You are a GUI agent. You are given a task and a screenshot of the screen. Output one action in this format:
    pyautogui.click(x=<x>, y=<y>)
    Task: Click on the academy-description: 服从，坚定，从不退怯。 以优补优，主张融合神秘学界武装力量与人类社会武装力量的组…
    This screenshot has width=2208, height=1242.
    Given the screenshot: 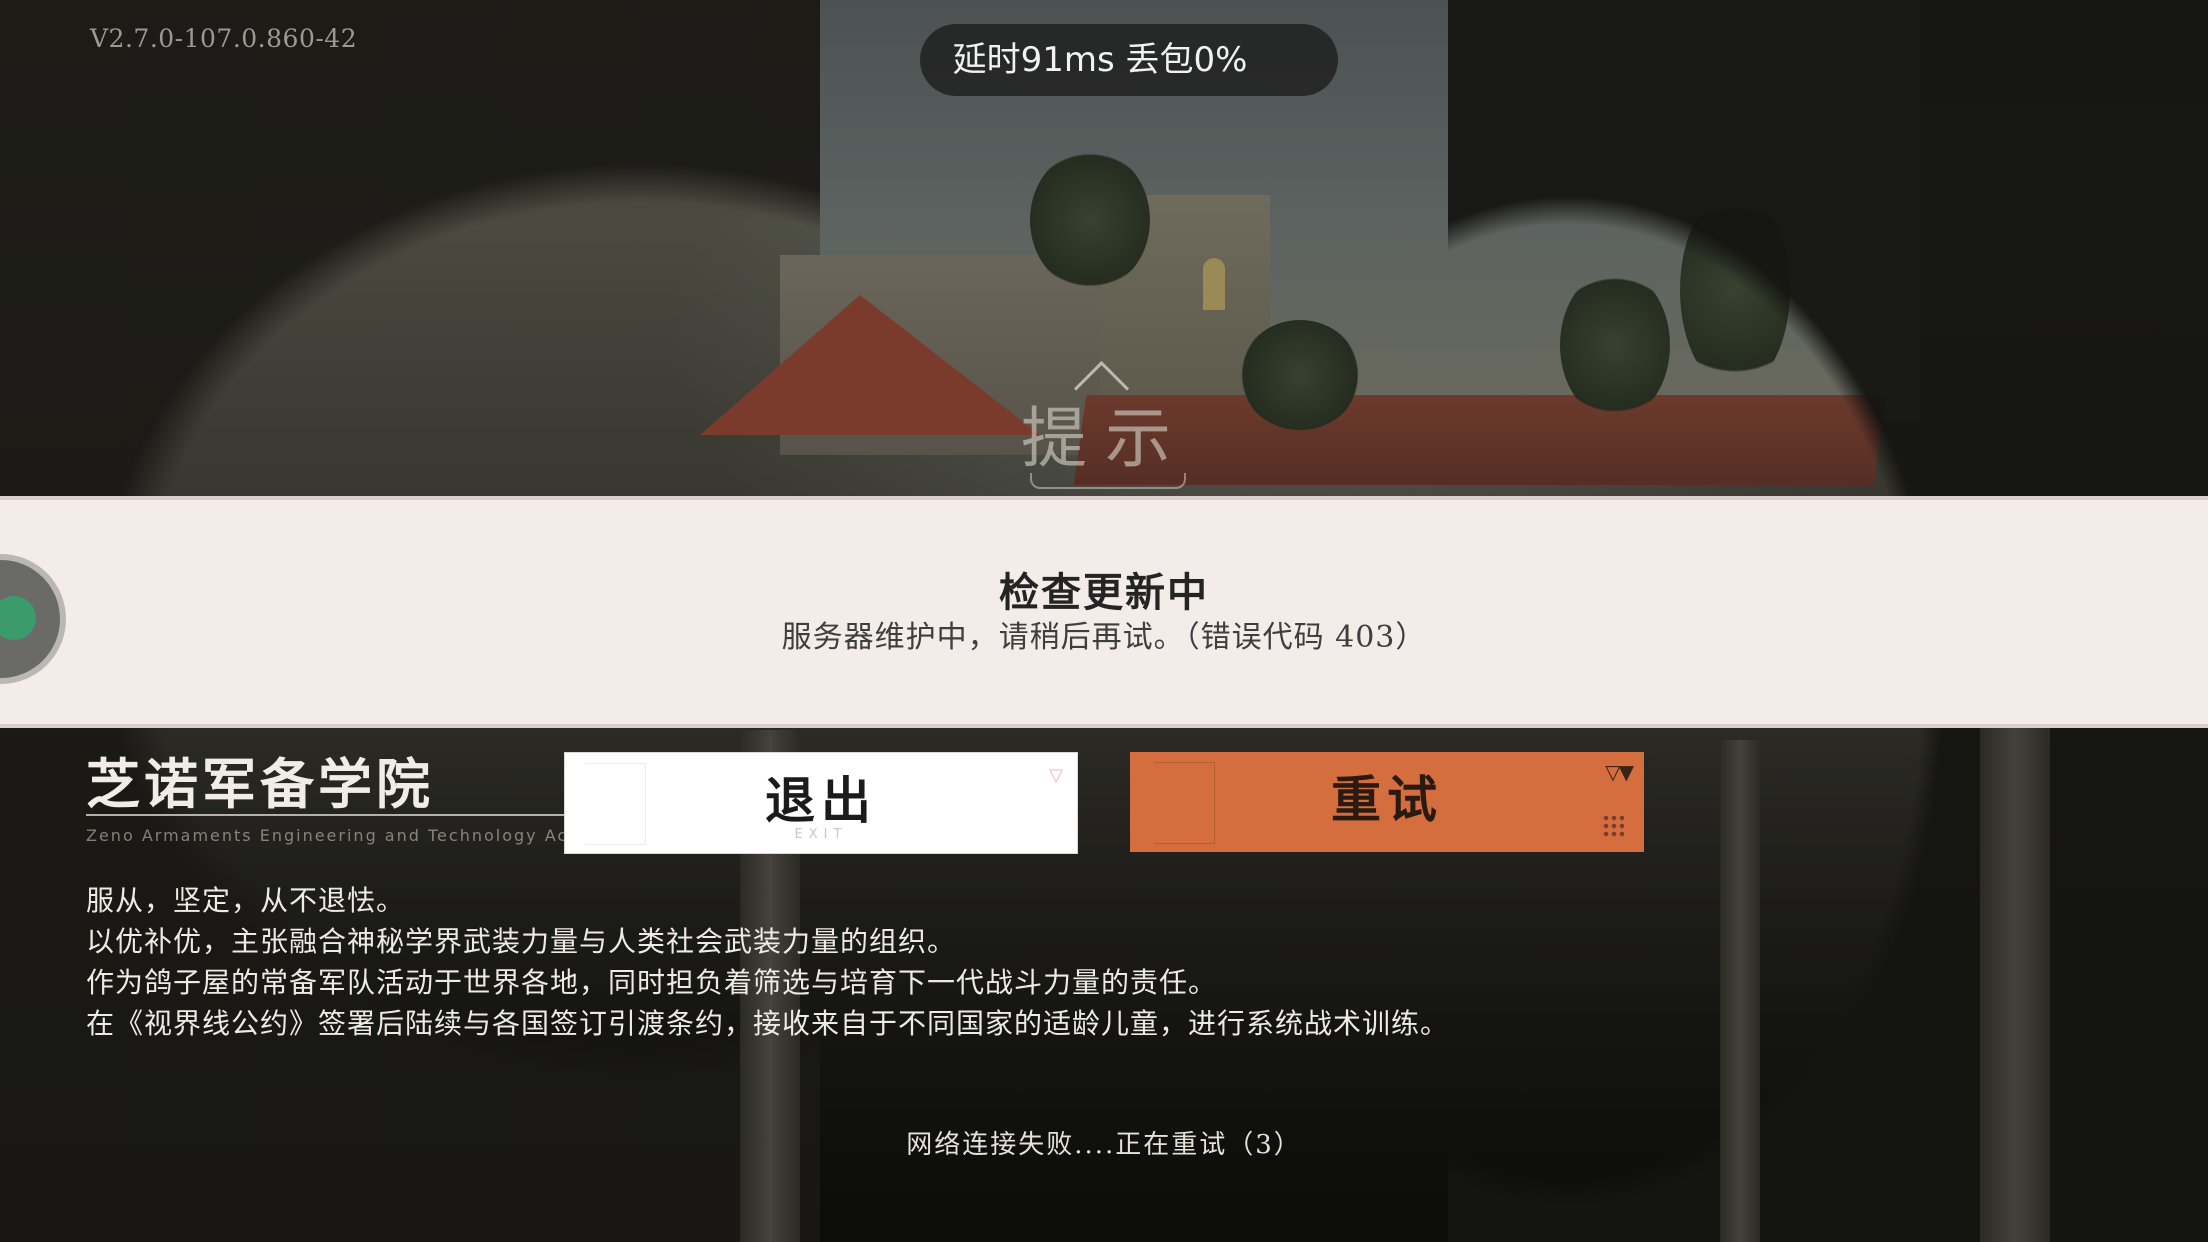 What is the action you would take?
    pyautogui.click(x=886, y=962)
    